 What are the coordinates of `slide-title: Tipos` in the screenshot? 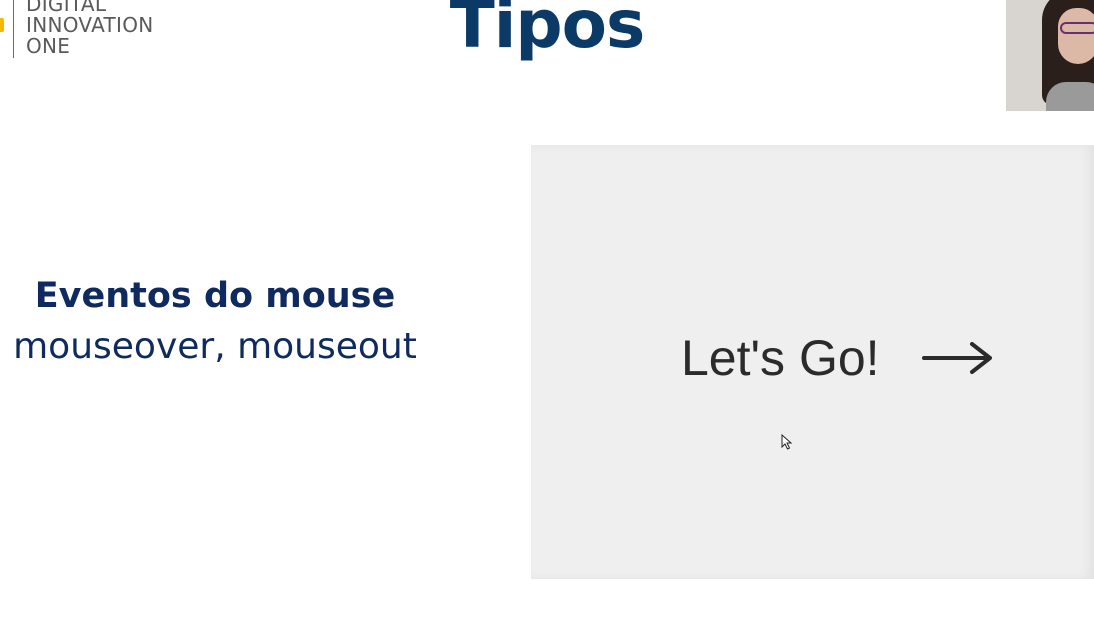 It's located at (547, 31).